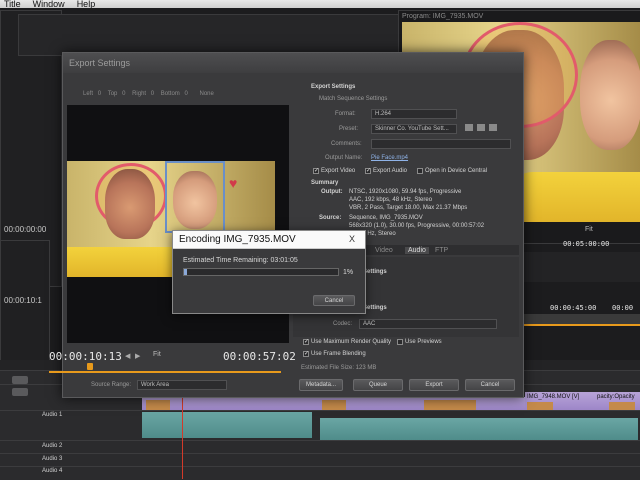 Image resolution: width=640 pixels, height=480 pixels. I want to click on queue-button: Queue, so click(378, 385).